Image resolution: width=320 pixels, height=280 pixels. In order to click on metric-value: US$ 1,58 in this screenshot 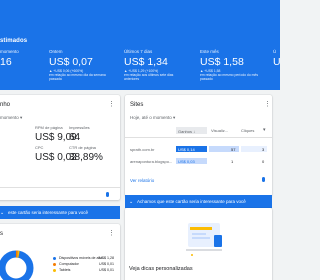, I will do `click(222, 62)`.